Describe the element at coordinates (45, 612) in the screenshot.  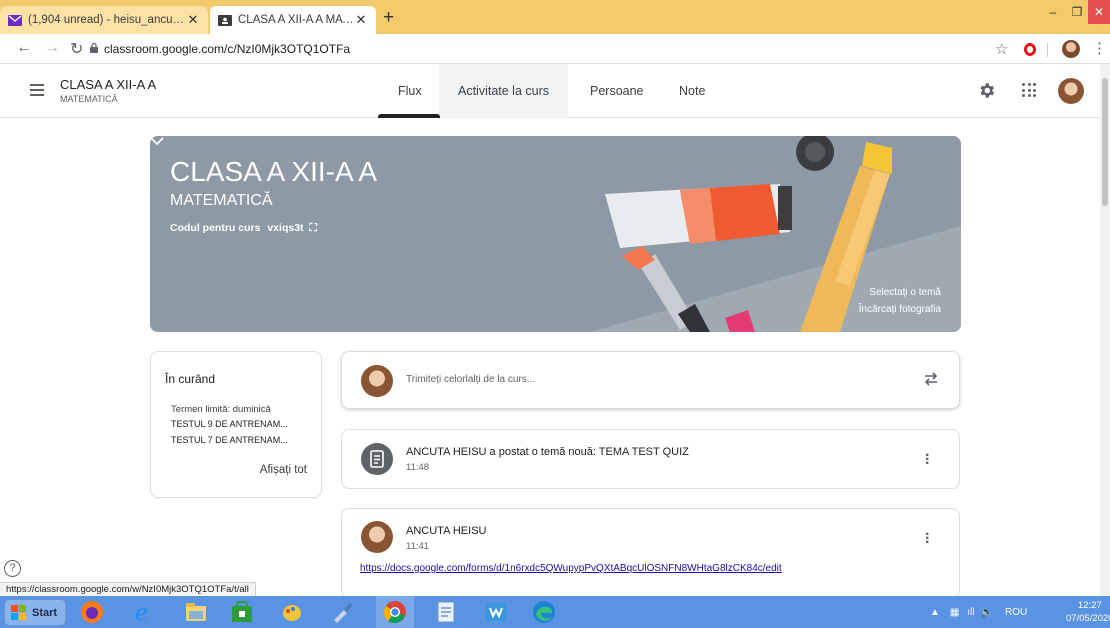
I see `start-label: Start` at that location.